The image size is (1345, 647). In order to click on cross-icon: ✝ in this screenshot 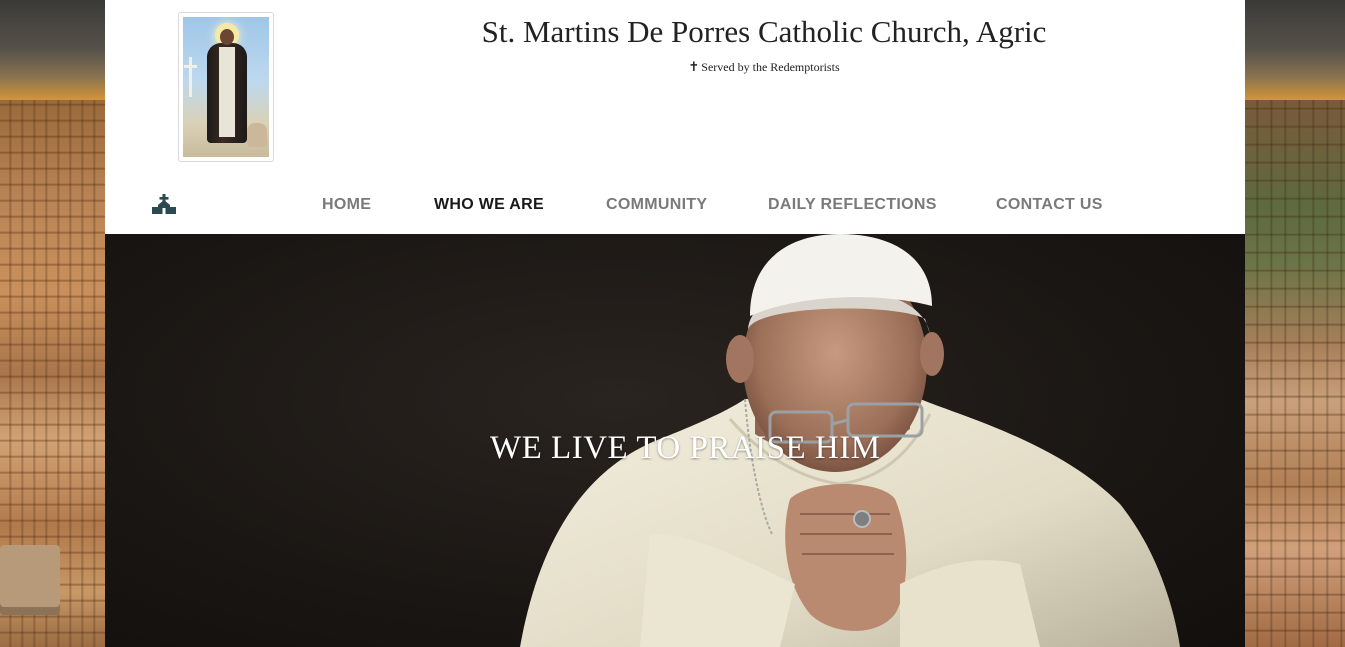, I will do `click(694, 66)`.